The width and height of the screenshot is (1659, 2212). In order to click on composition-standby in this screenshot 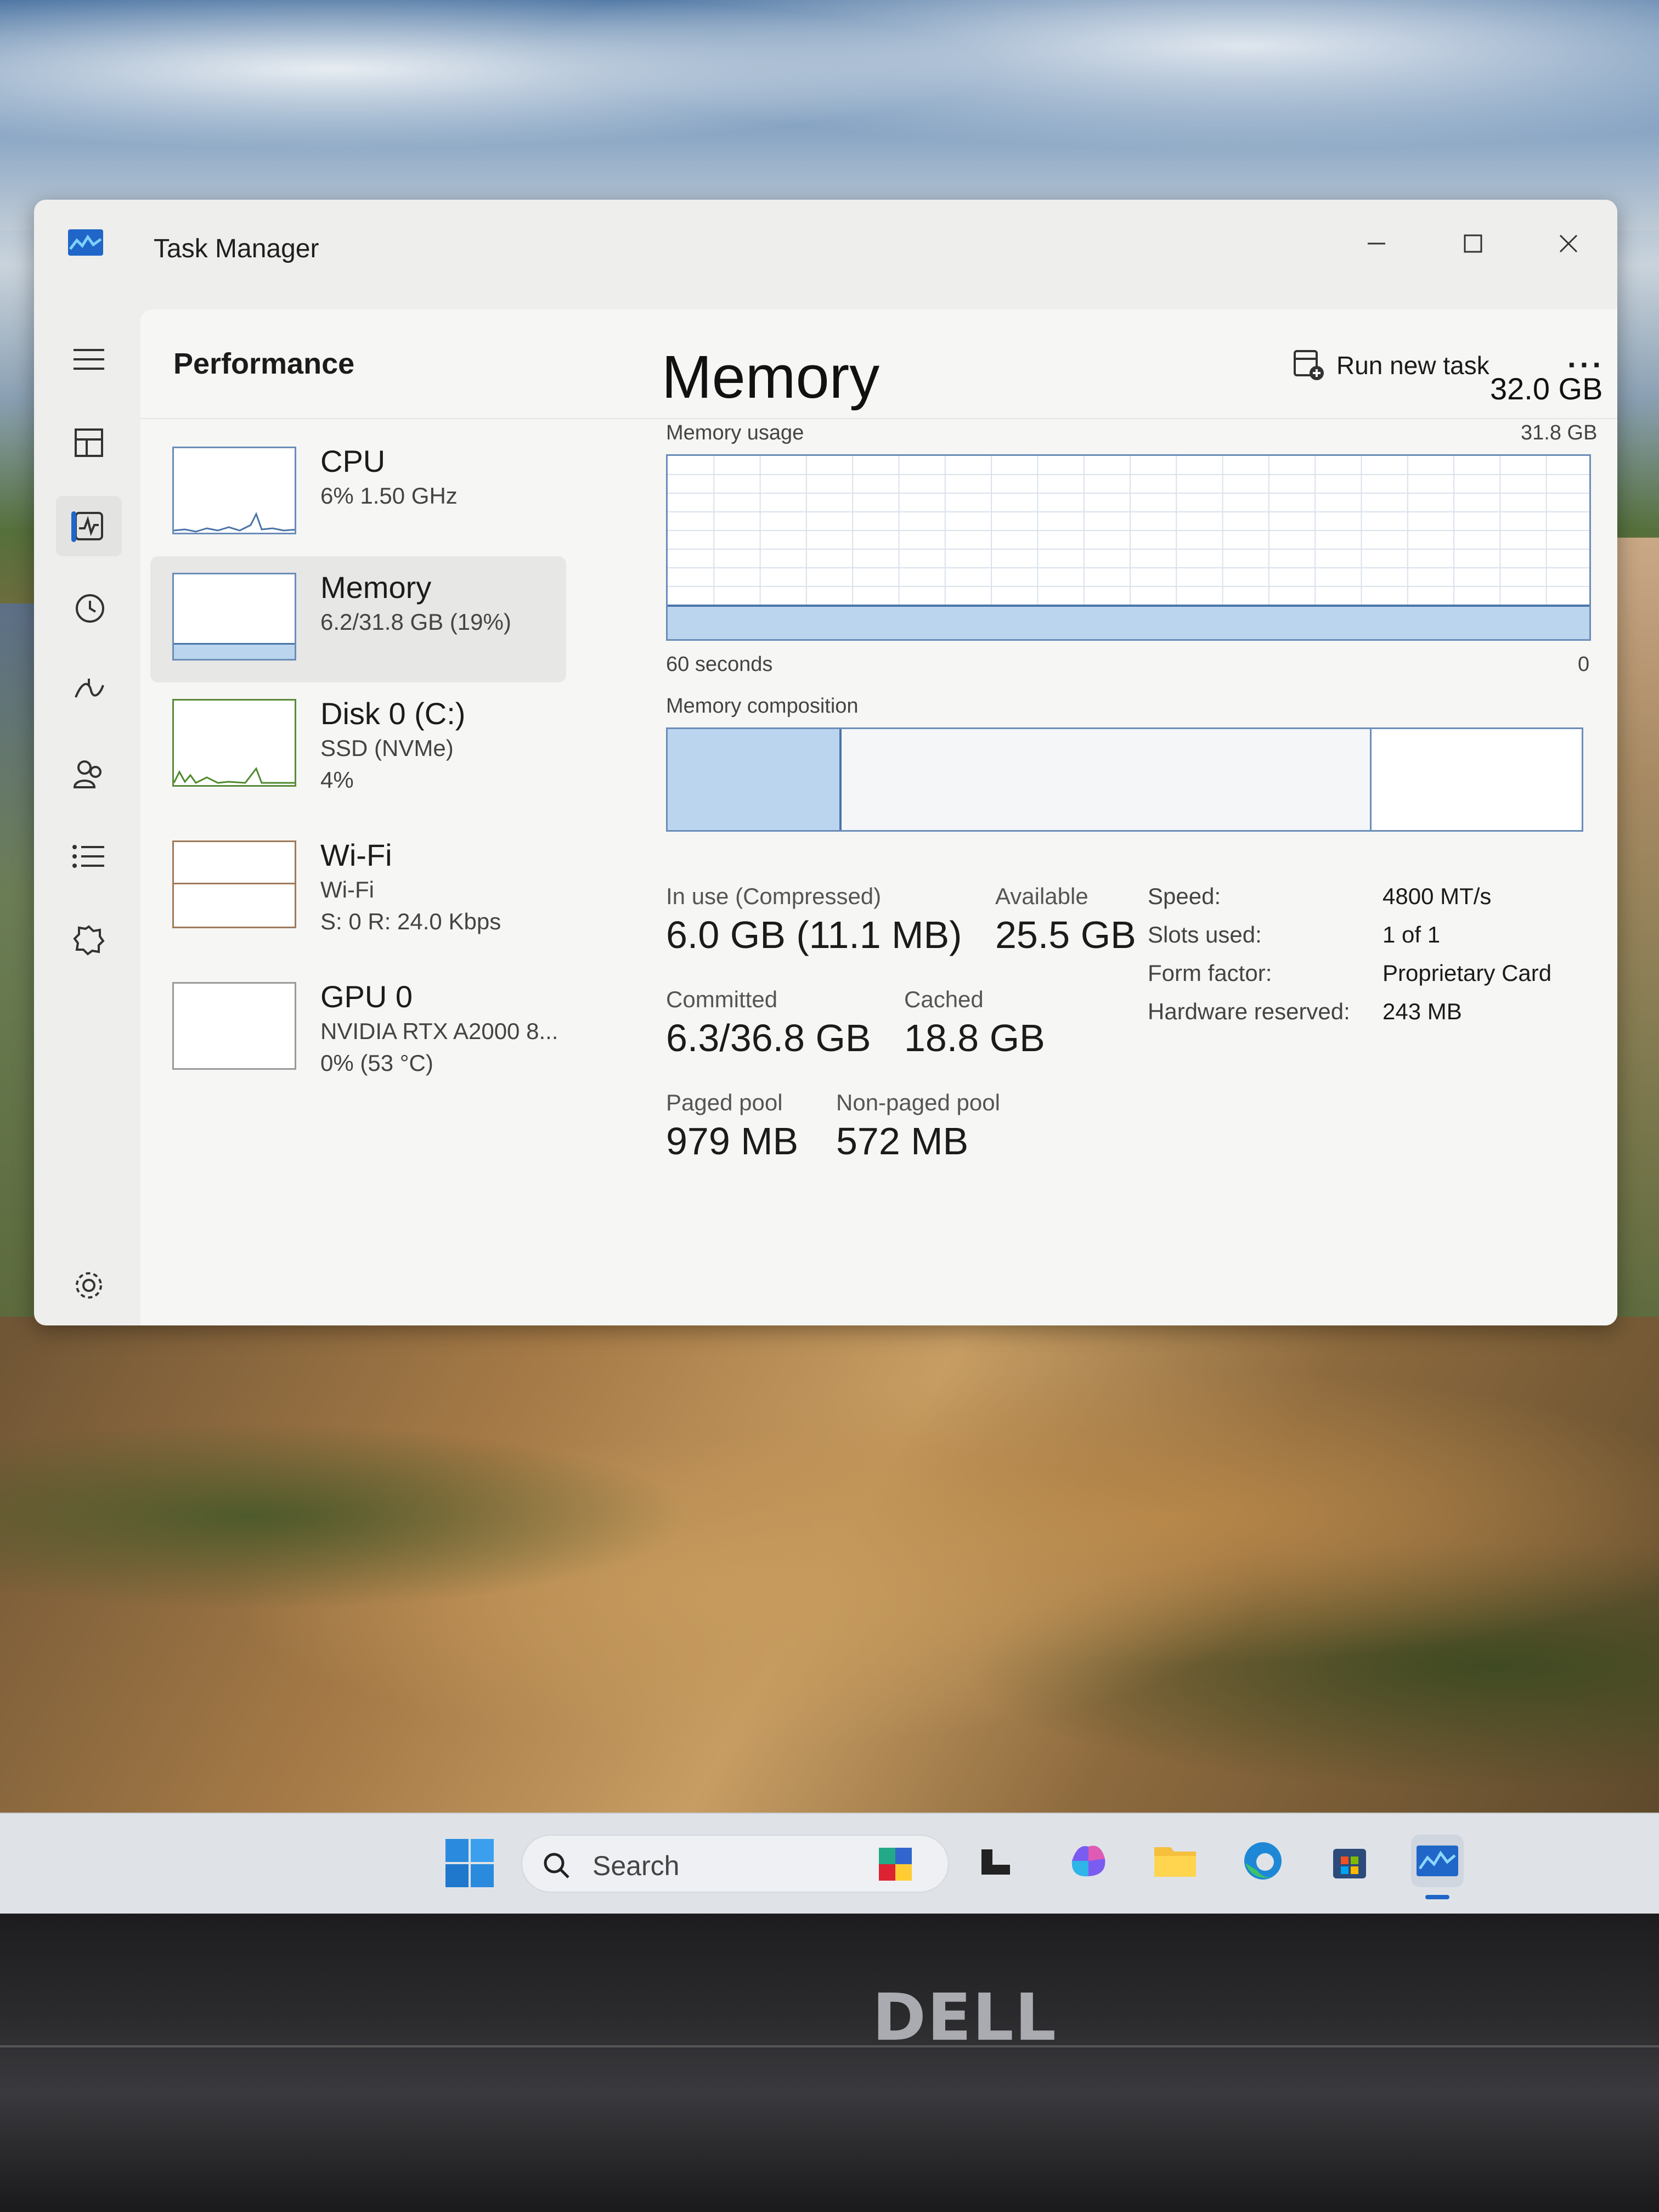, I will do `click(1106, 780)`.